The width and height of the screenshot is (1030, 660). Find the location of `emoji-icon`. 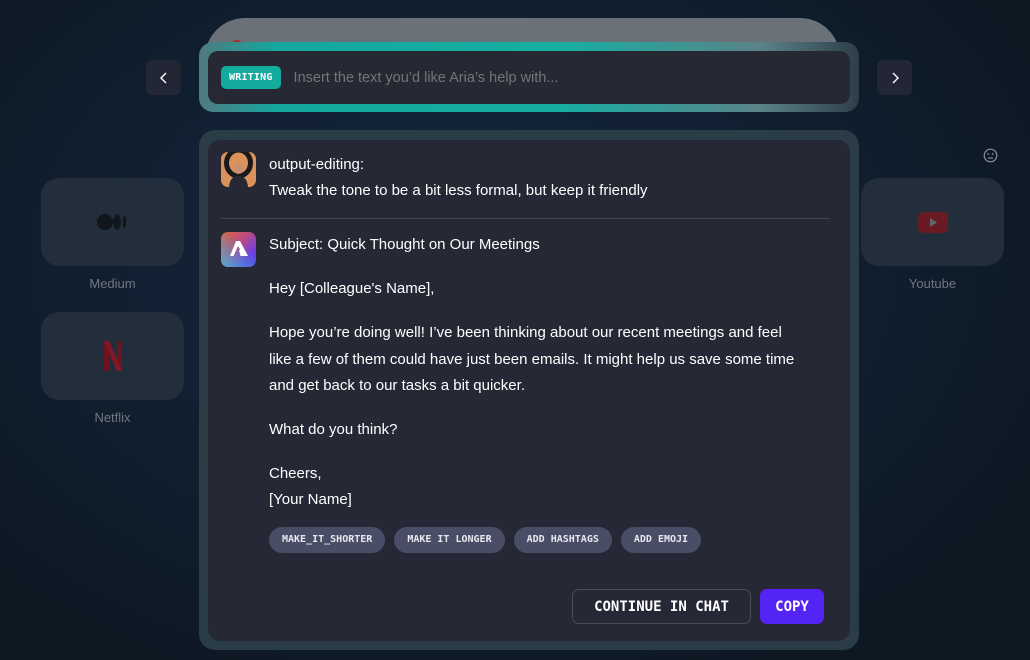

emoji-icon is located at coordinates (990, 155).